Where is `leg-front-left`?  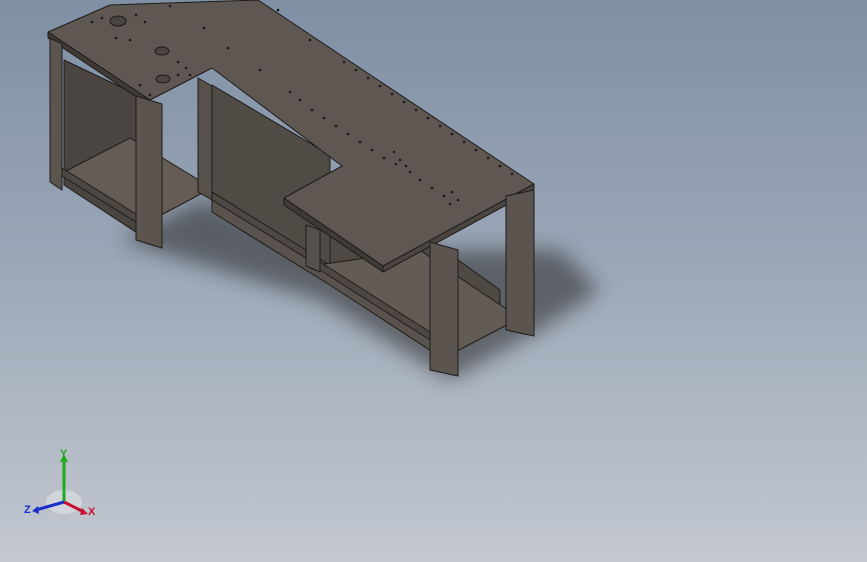 leg-front-left is located at coordinates (149, 172).